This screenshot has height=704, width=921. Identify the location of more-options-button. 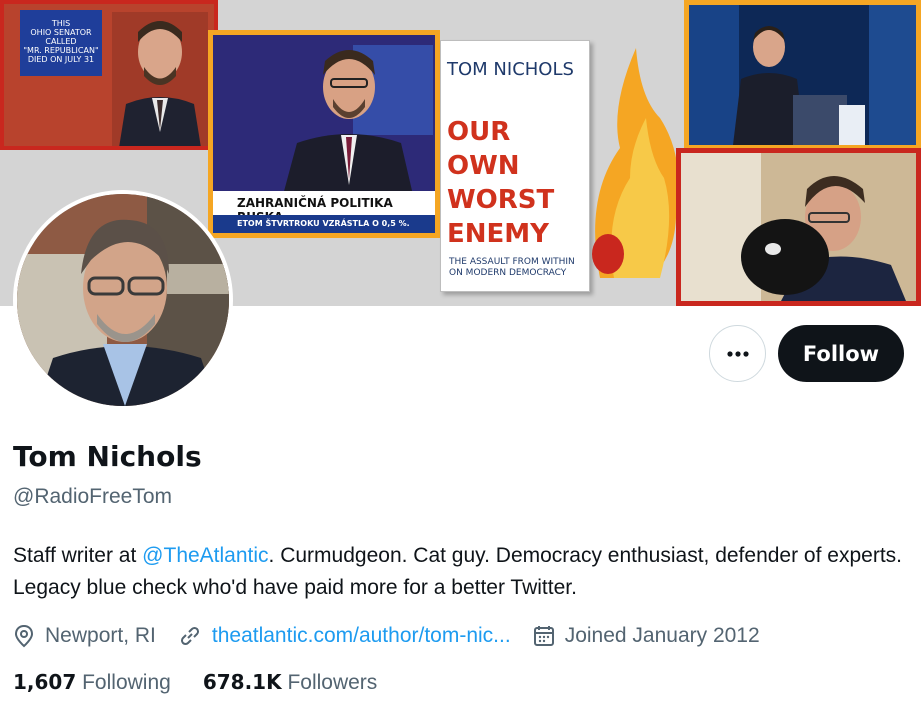
(737, 353).